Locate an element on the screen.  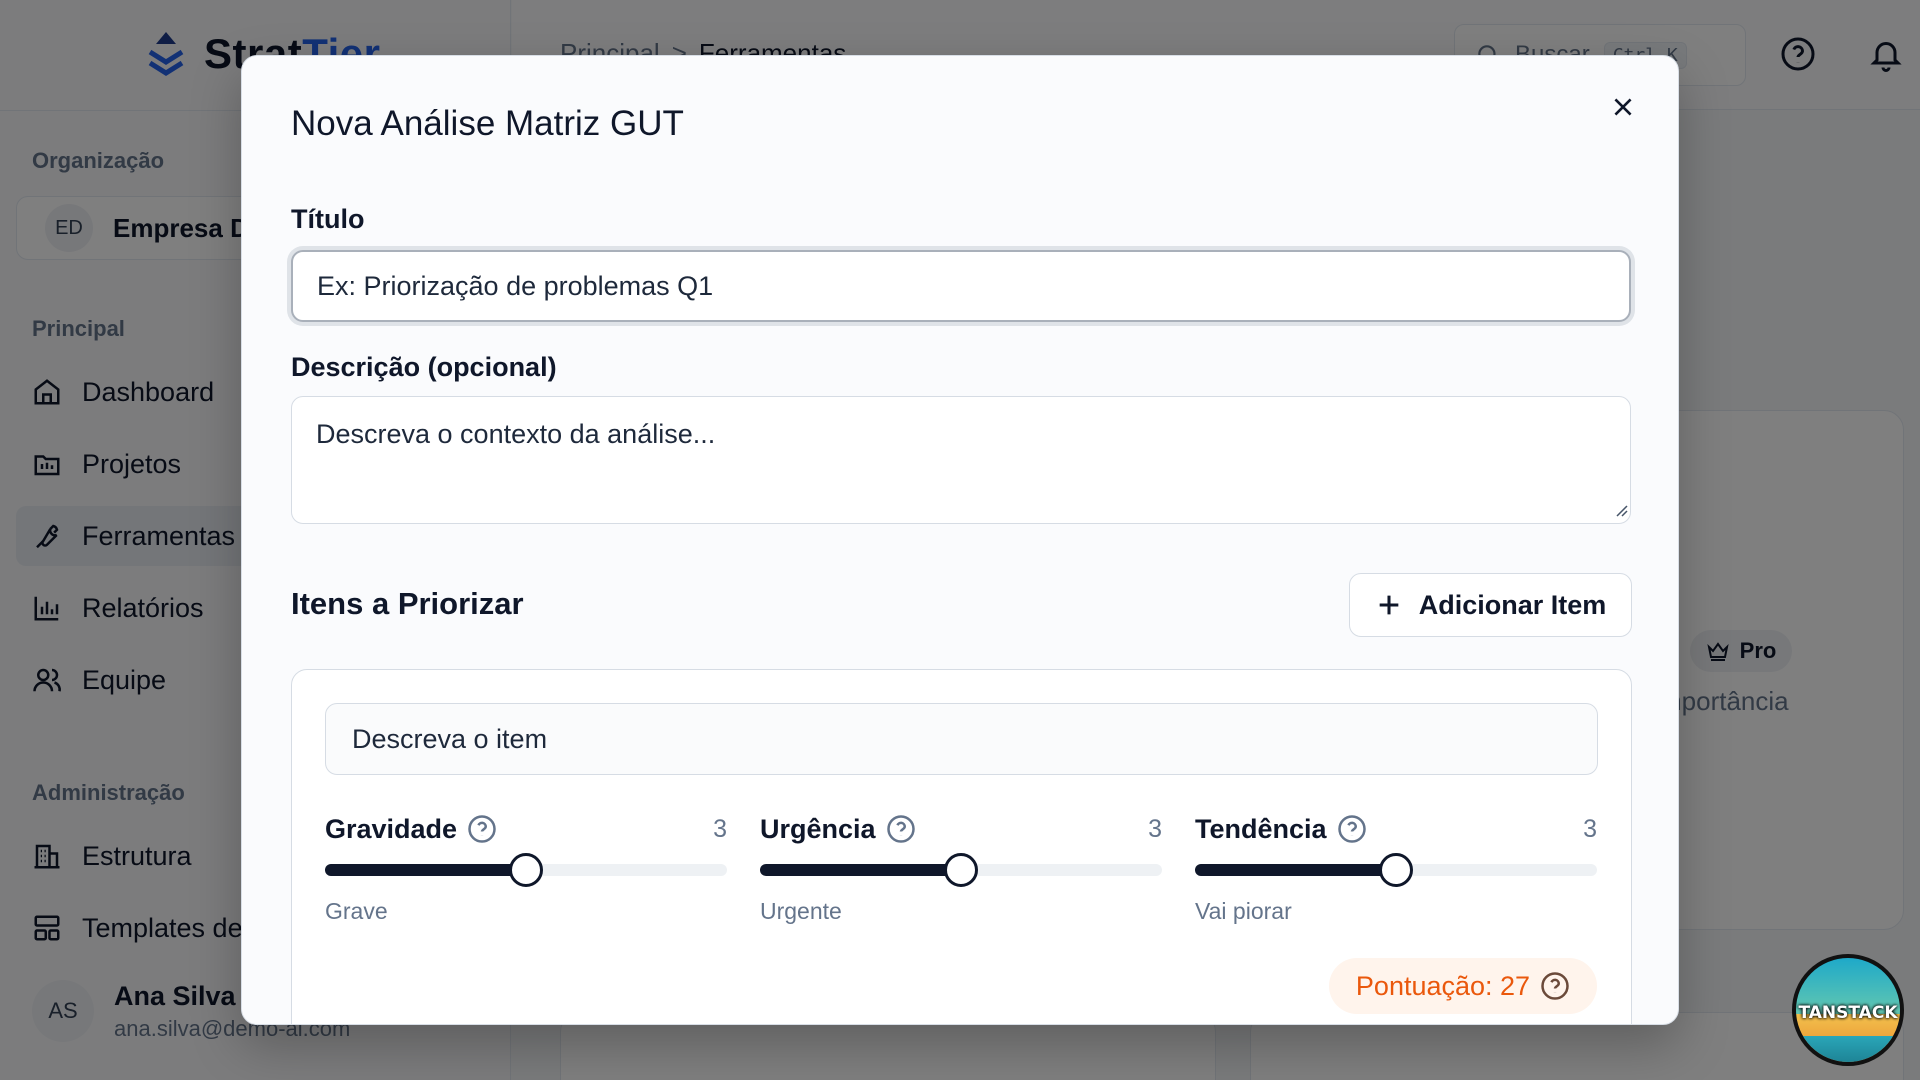
gravity-slider is located at coordinates (526, 870).